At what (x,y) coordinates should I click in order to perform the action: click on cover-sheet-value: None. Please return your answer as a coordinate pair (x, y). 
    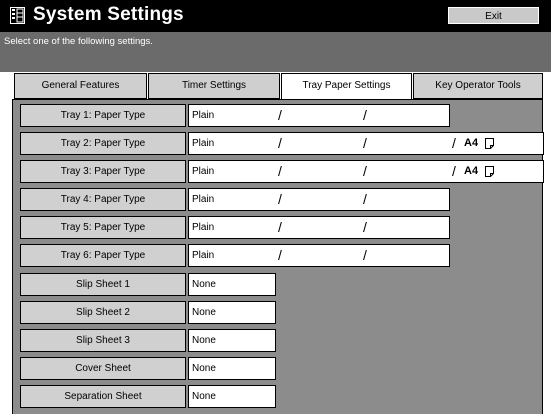
    Looking at the image, I should click on (232, 368).